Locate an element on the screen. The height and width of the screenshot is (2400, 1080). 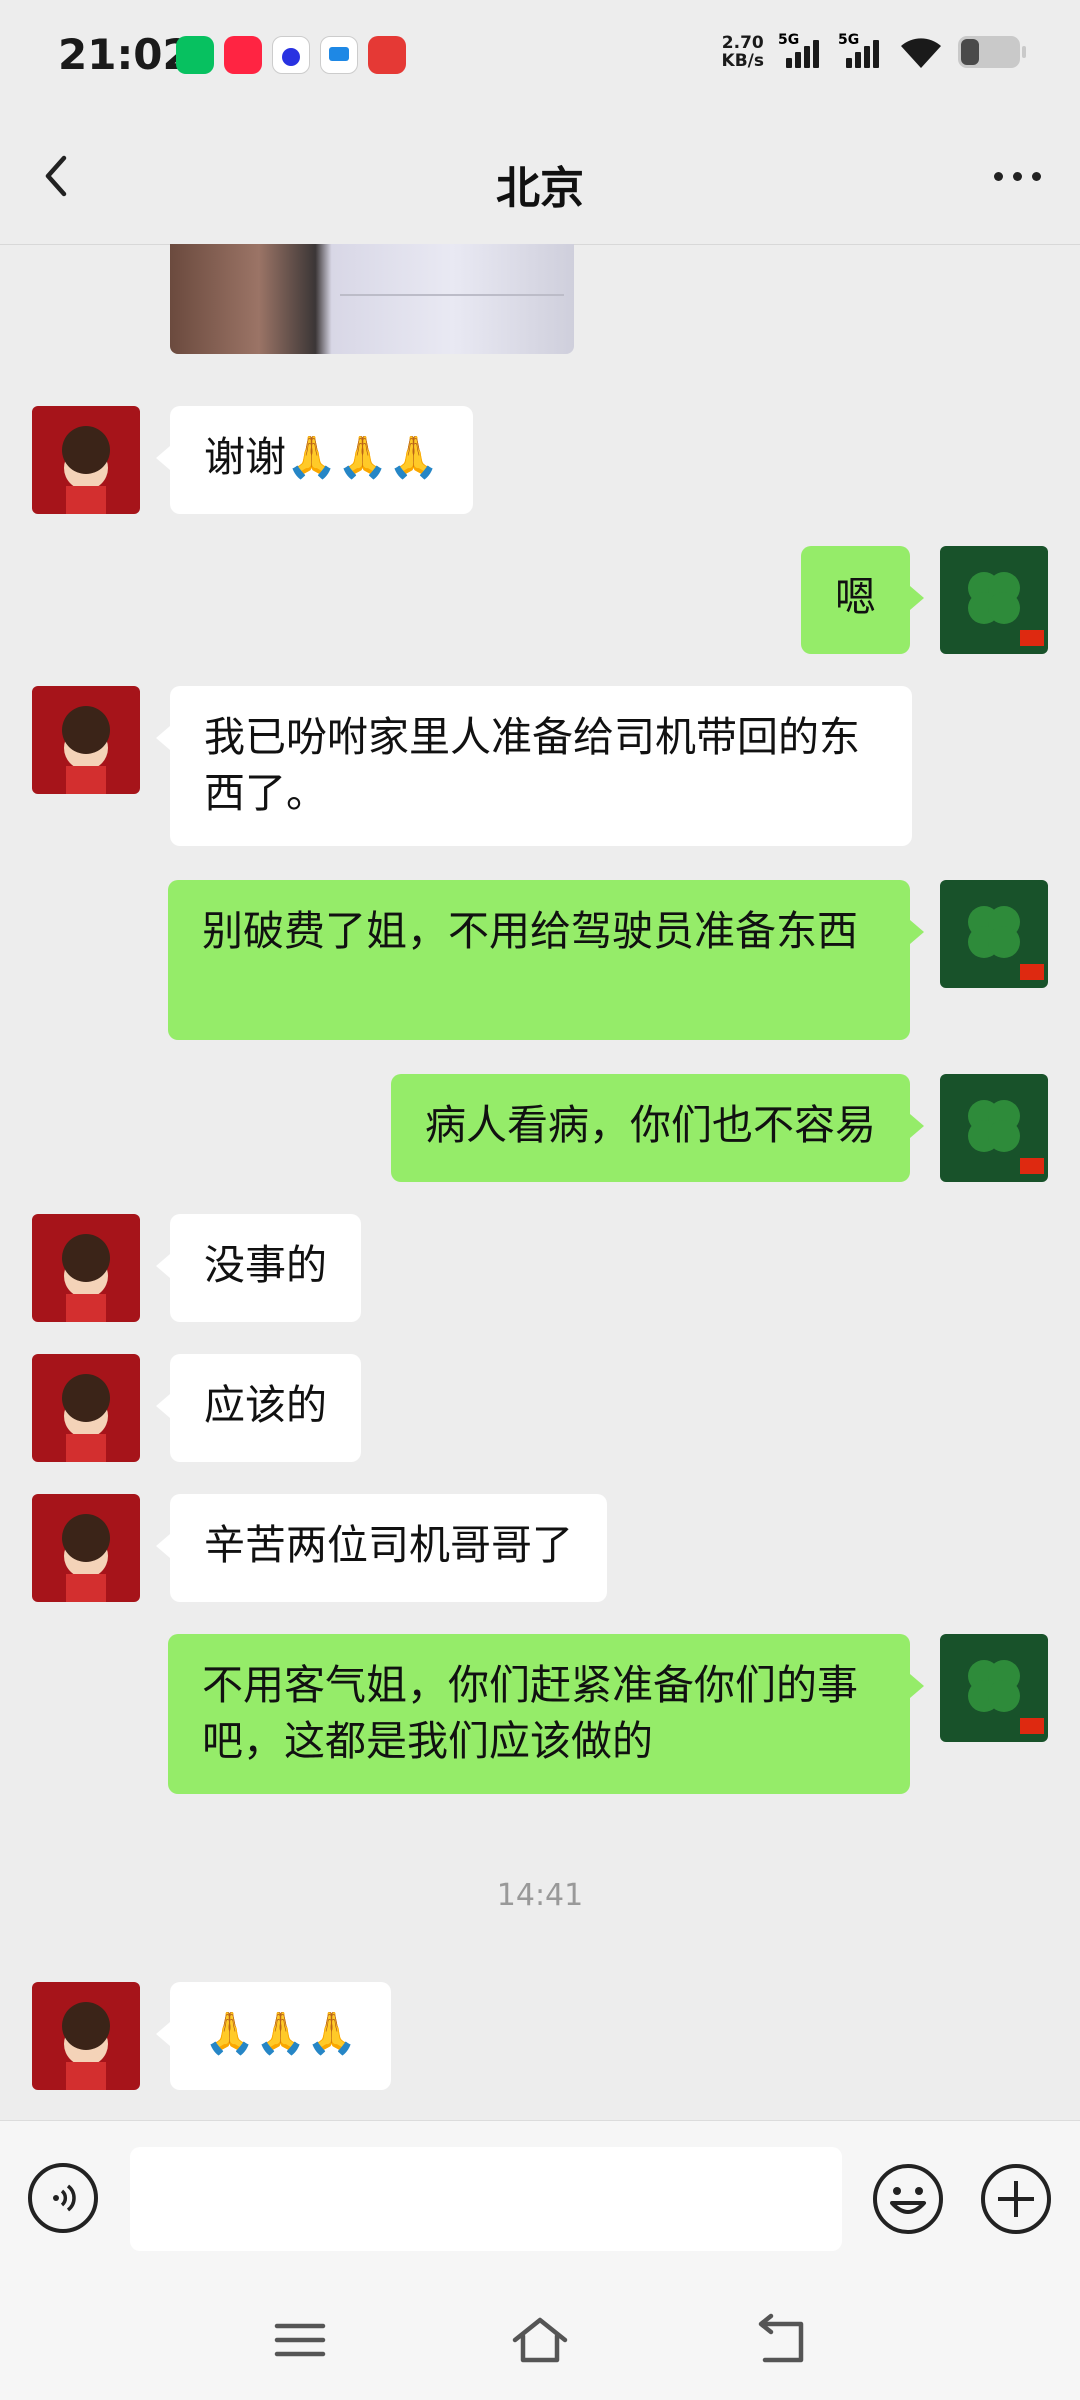
battery-icon is located at coordinates (992, 52).